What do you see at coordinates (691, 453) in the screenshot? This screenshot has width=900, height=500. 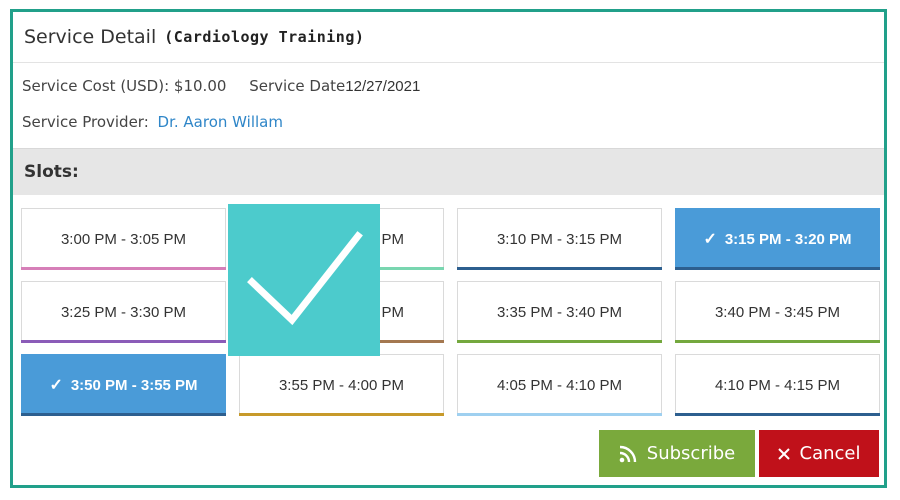 I see `subscribe-label: Subscribe` at bounding box center [691, 453].